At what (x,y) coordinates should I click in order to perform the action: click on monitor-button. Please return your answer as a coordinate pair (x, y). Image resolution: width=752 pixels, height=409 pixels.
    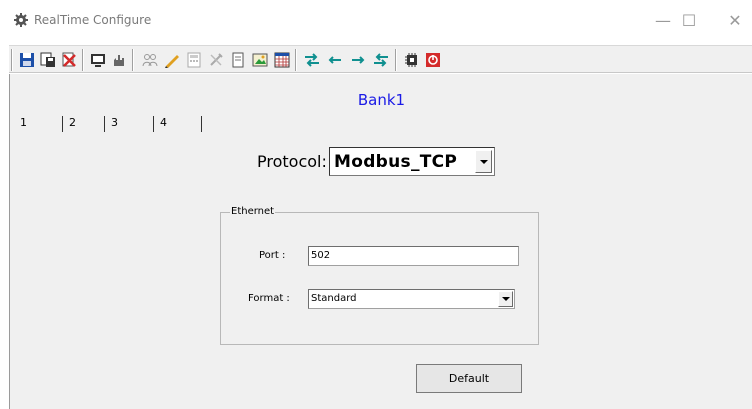
    Looking at the image, I should click on (98, 60).